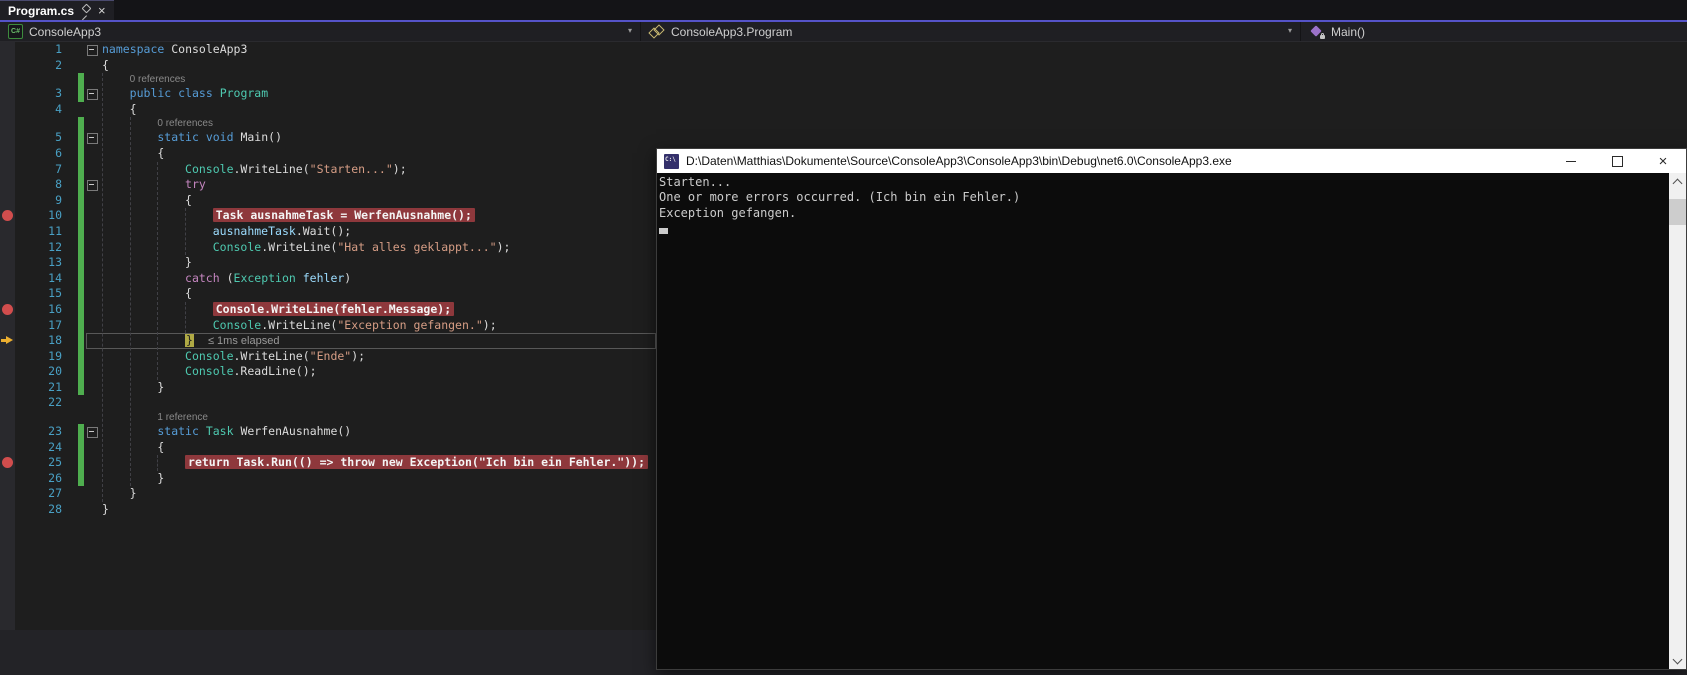 The width and height of the screenshot is (1687, 675). Describe the element at coordinates (328, 110) in the screenshot. I see `code-line-4: 4{` at that location.